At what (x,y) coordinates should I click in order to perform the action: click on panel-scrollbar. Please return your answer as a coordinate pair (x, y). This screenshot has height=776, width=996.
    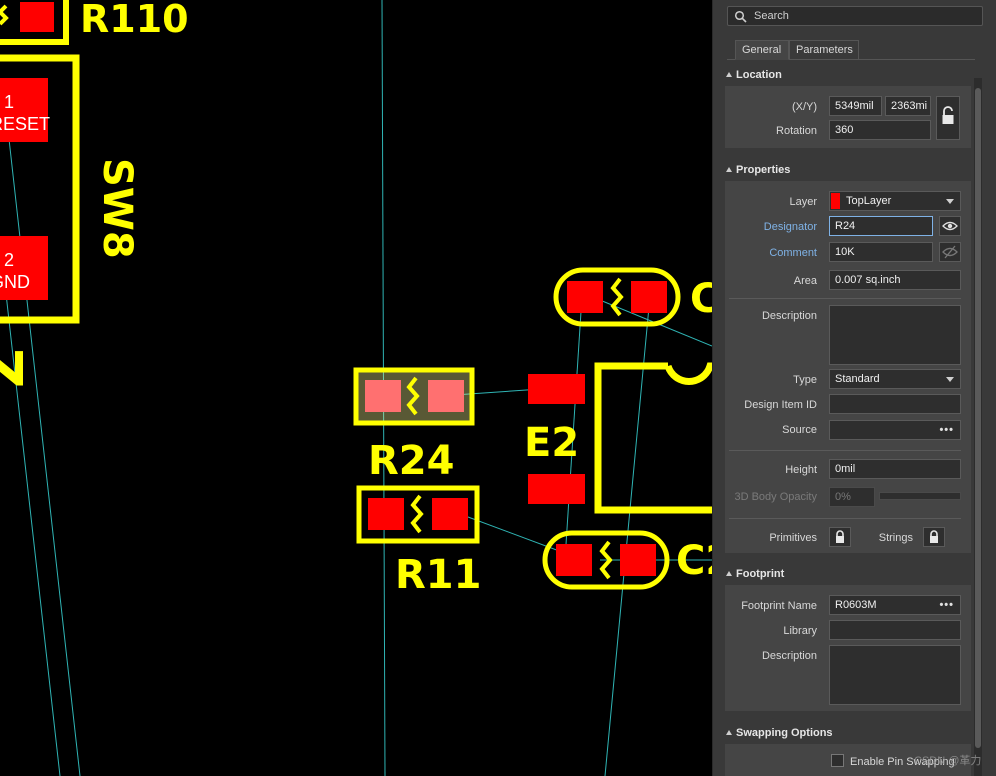
    Looking at the image, I should click on (978, 427).